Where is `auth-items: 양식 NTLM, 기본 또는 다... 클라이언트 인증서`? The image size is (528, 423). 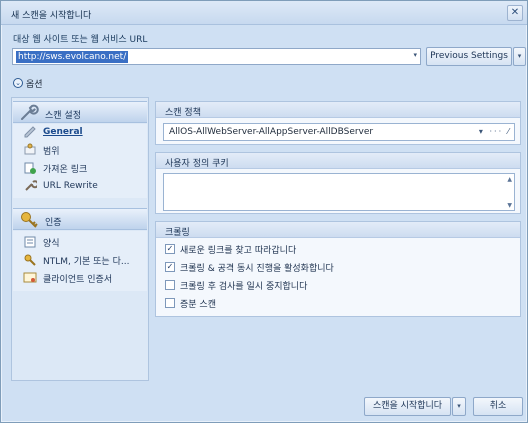
auth-items: 양식 NTLM, 기본 또는 다... 클라이언트 인증서 is located at coordinates (80, 261).